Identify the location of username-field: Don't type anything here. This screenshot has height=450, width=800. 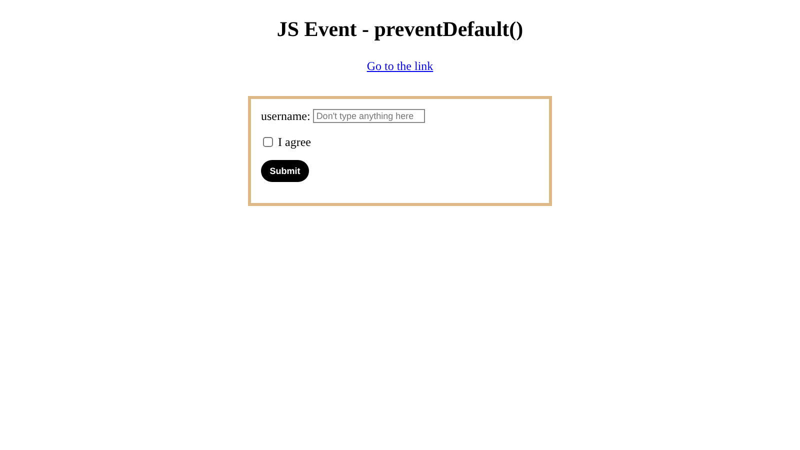
(369, 116).